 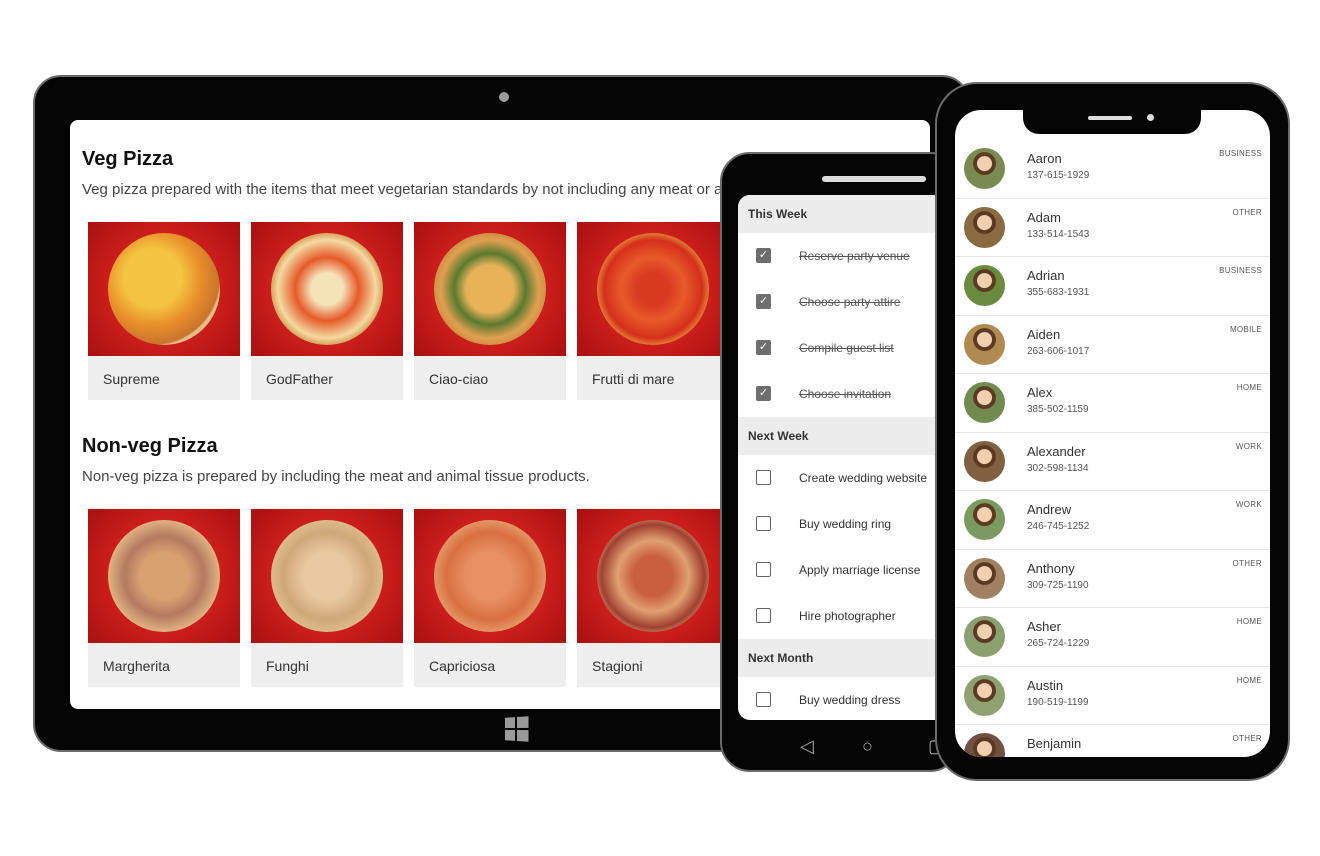 What do you see at coordinates (1044, 334) in the screenshot?
I see `contact-name: Aiden` at bounding box center [1044, 334].